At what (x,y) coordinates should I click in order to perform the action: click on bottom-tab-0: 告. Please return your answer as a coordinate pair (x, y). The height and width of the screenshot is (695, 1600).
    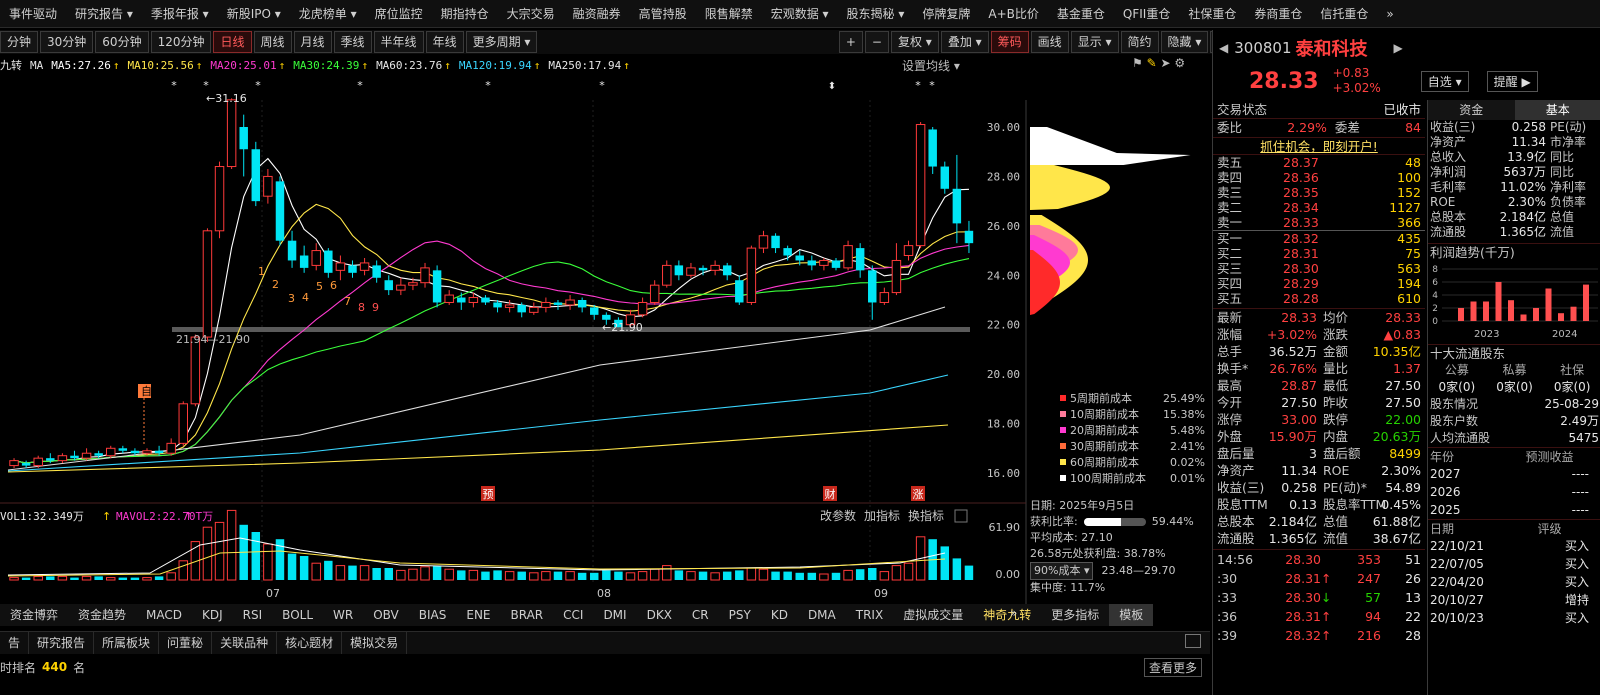
    Looking at the image, I should click on (15, 643).